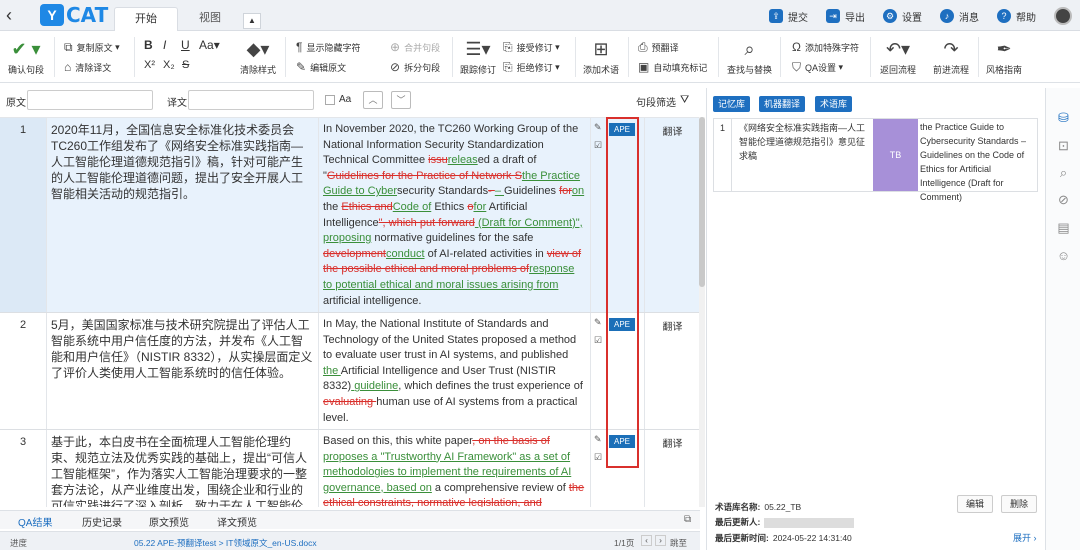 The image size is (1080, 557). What do you see at coordinates (87, 67) in the screenshot?
I see `clear-translation-button: ⌂ 清除译文` at bounding box center [87, 67].